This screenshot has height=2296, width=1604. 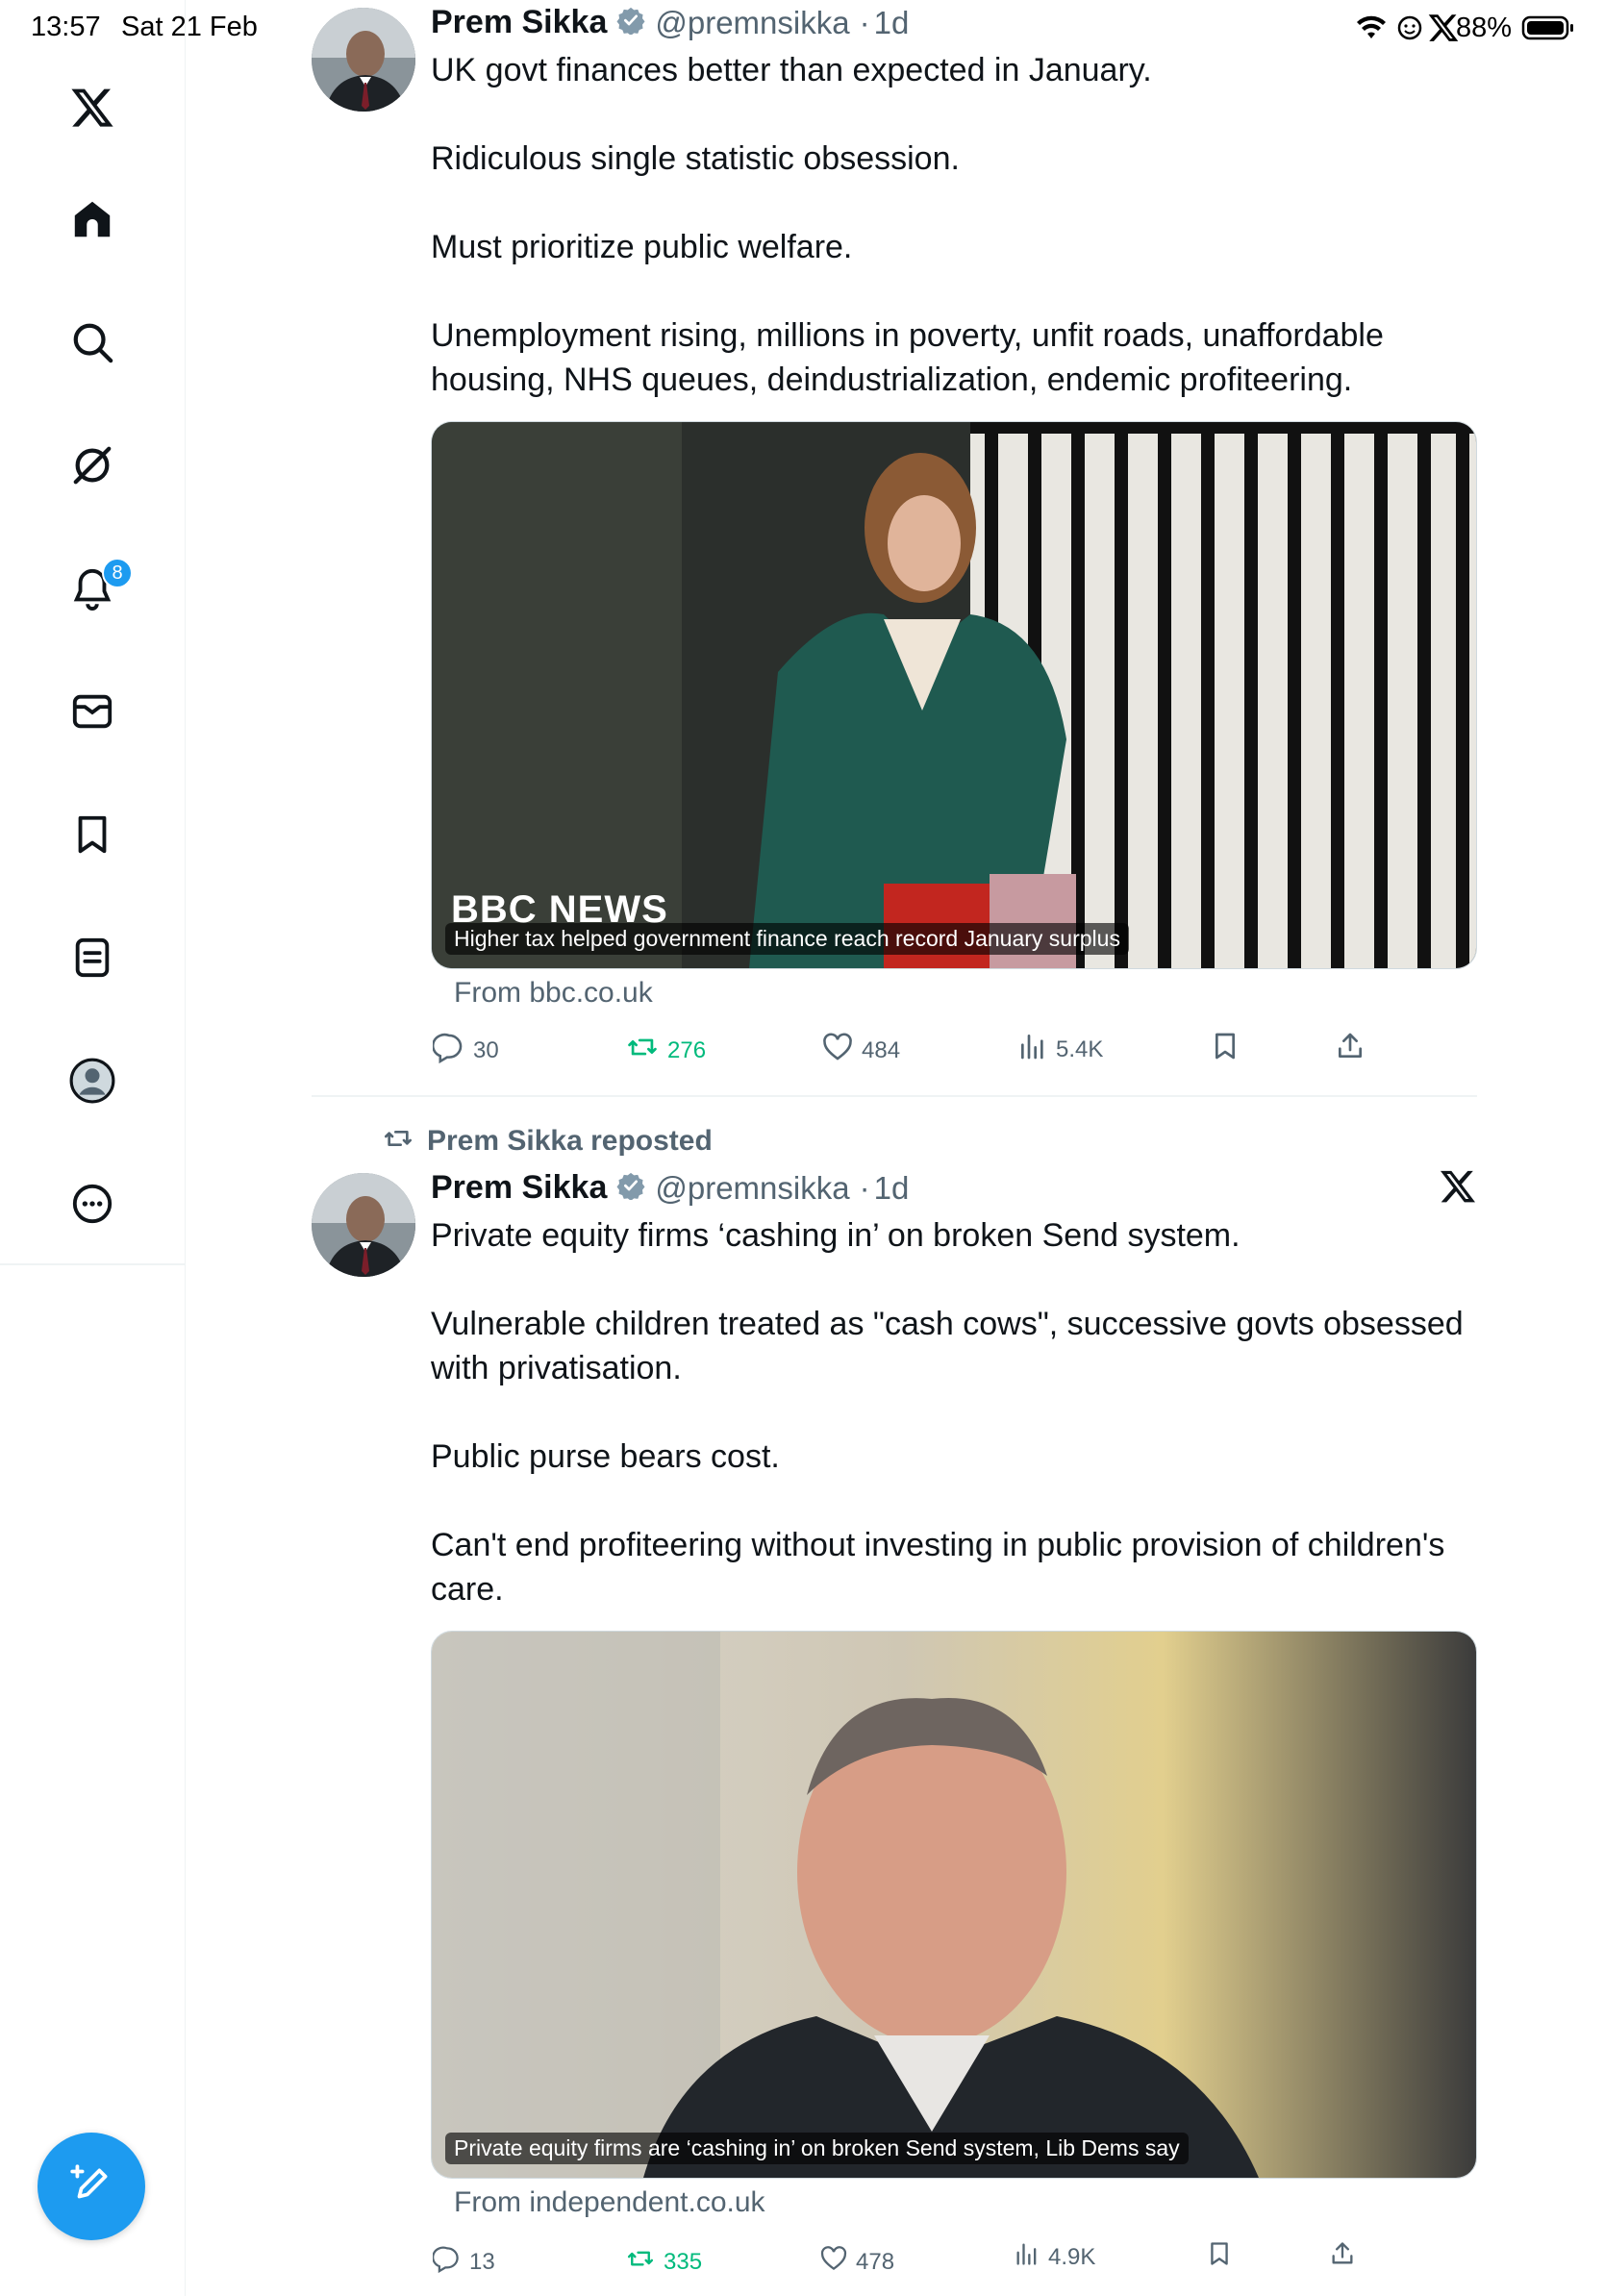 What do you see at coordinates (1080, 1049) in the screenshot?
I see `view-count: 5.4K` at bounding box center [1080, 1049].